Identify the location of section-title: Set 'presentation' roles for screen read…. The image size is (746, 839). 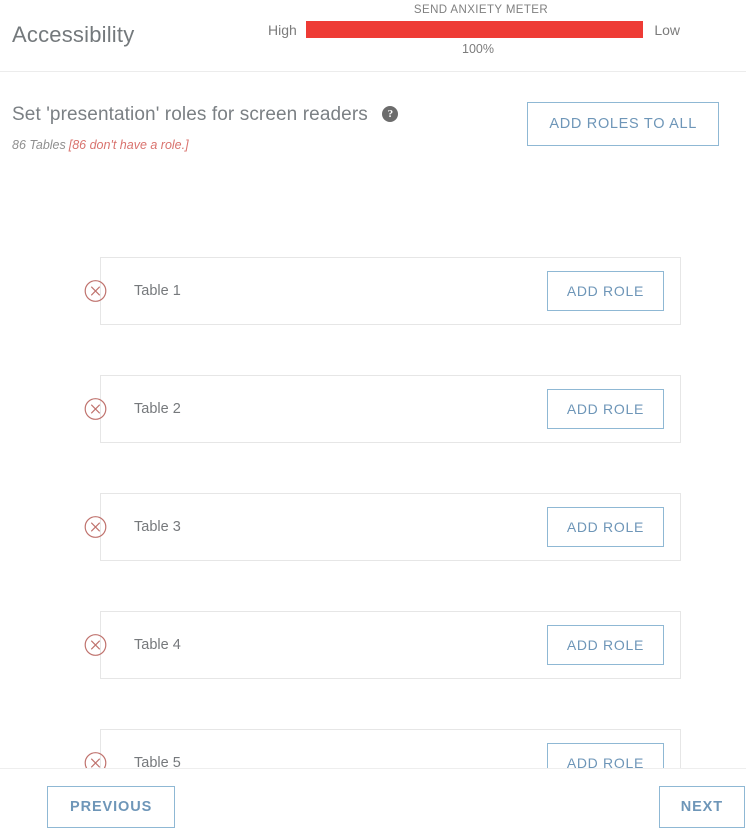
(190, 114).